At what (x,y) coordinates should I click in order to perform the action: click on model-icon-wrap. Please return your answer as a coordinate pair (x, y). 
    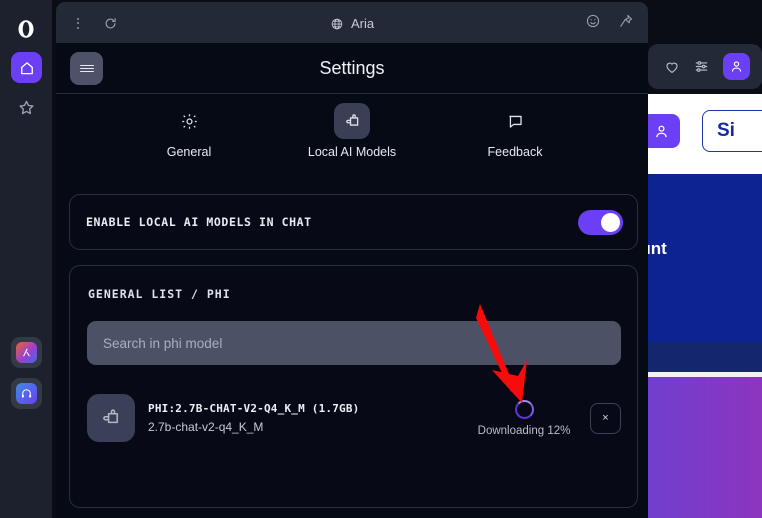
    Looking at the image, I should click on (111, 418).